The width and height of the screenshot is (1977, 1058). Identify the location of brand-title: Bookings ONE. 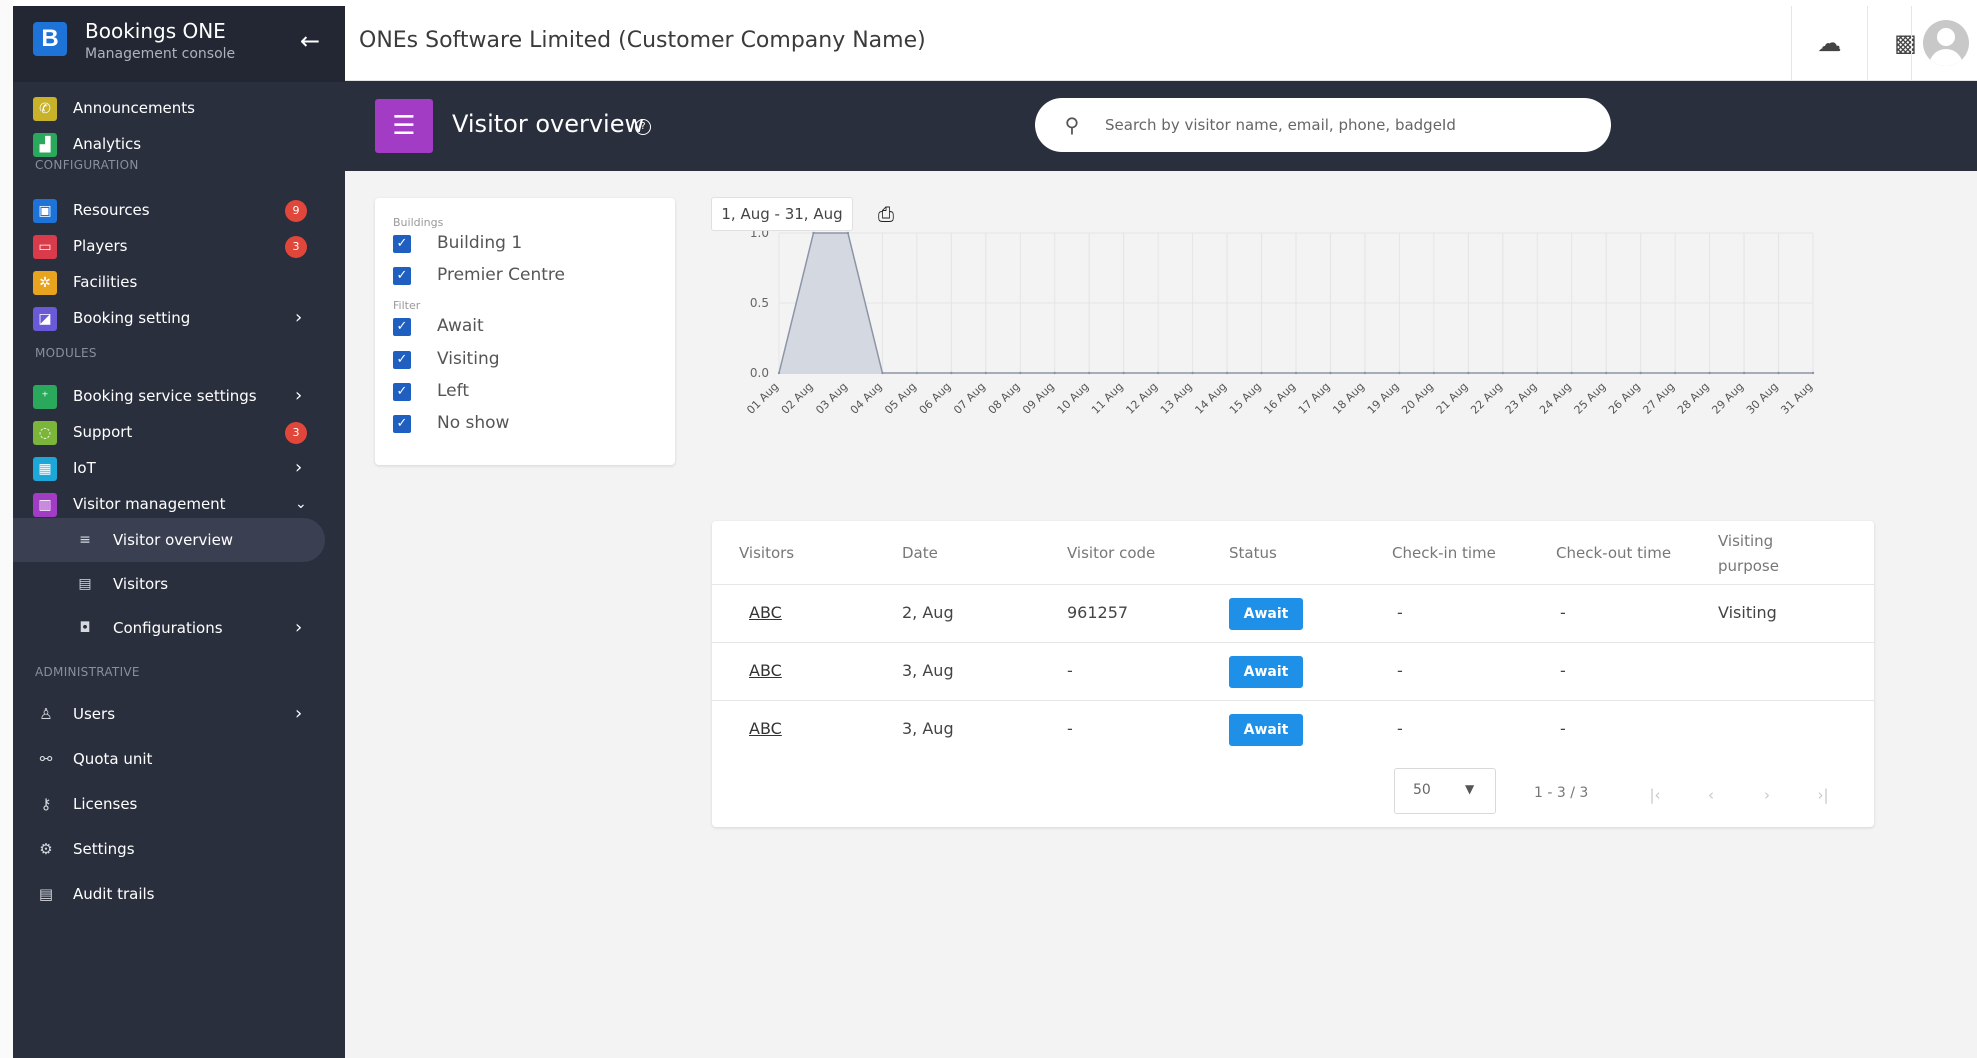
(155, 31).